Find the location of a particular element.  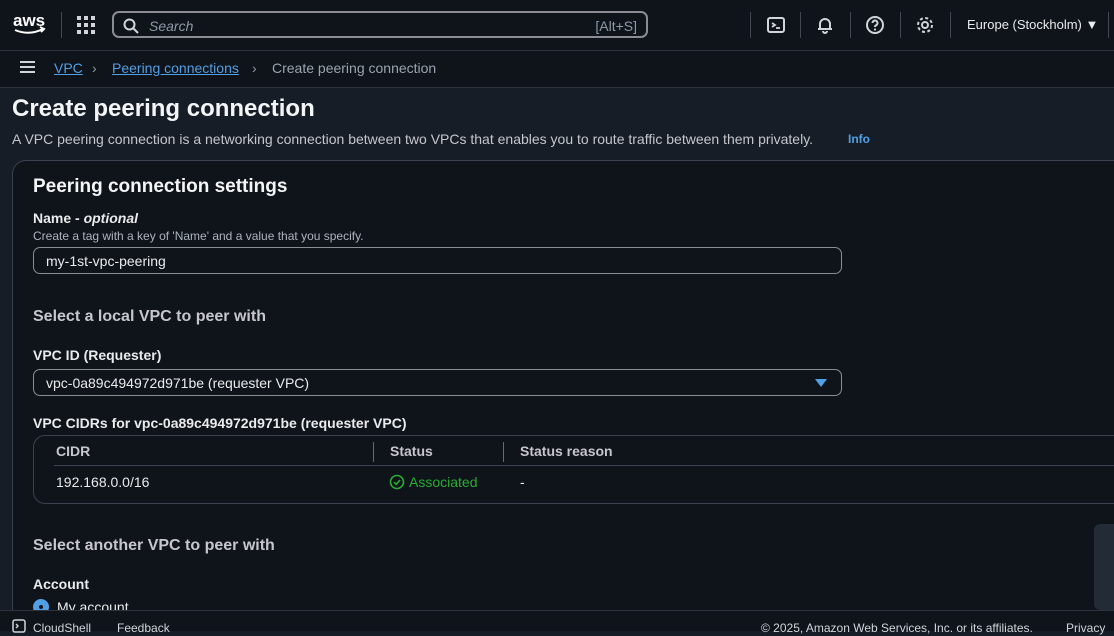

info-link: Info is located at coordinates (859, 139).